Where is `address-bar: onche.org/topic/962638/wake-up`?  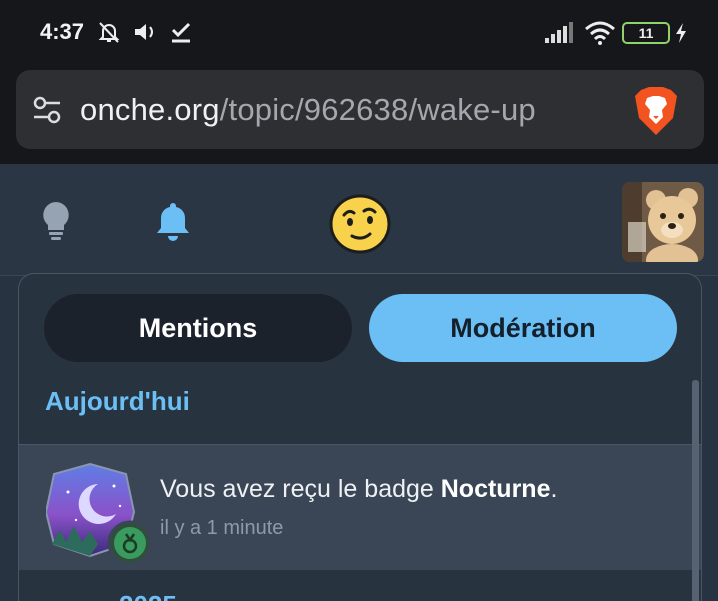 address-bar: onche.org/topic/962638/wake-up is located at coordinates (360, 109).